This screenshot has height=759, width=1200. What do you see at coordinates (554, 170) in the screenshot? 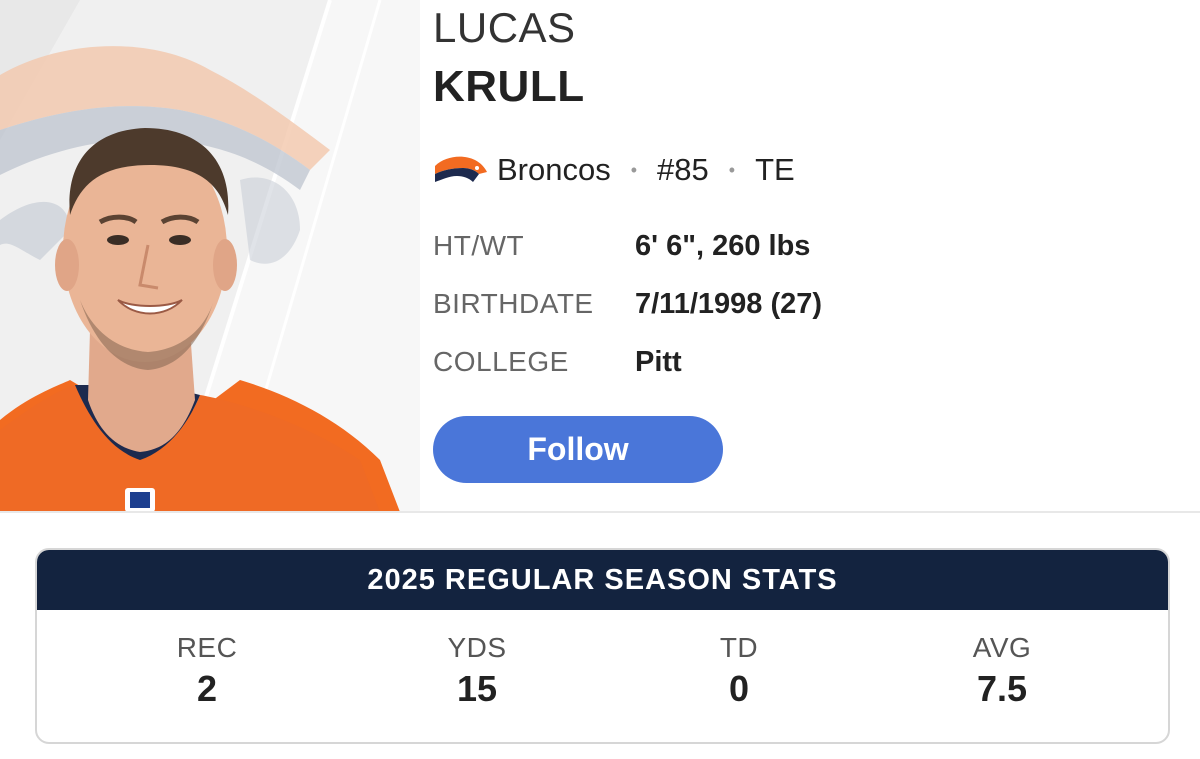
I see `team-name: Broncos` at bounding box center [554, 170].